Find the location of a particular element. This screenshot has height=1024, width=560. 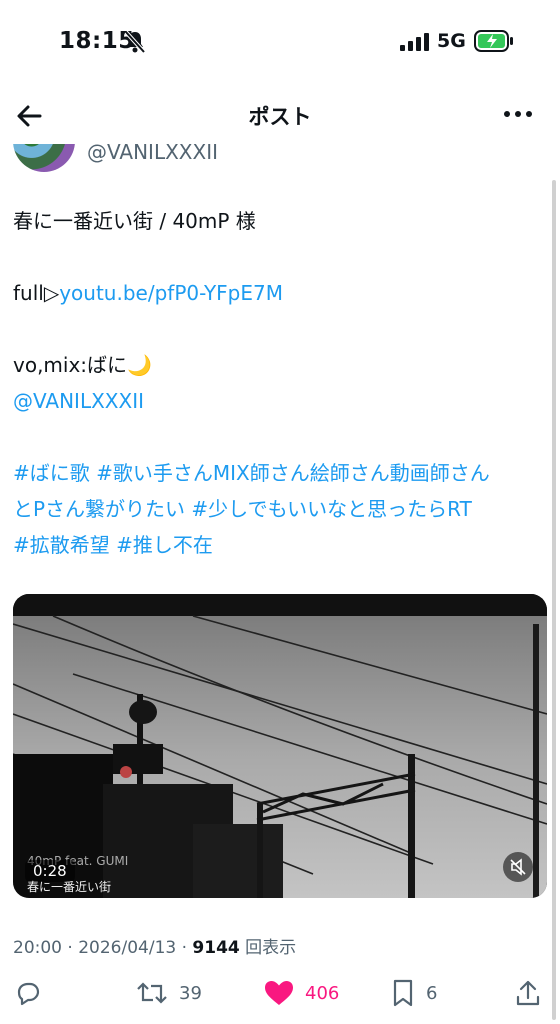

hashtags-line-2: とPさん繋がりたい #少しでもいいなと思ったらRT is located at coordinates (280, 509).